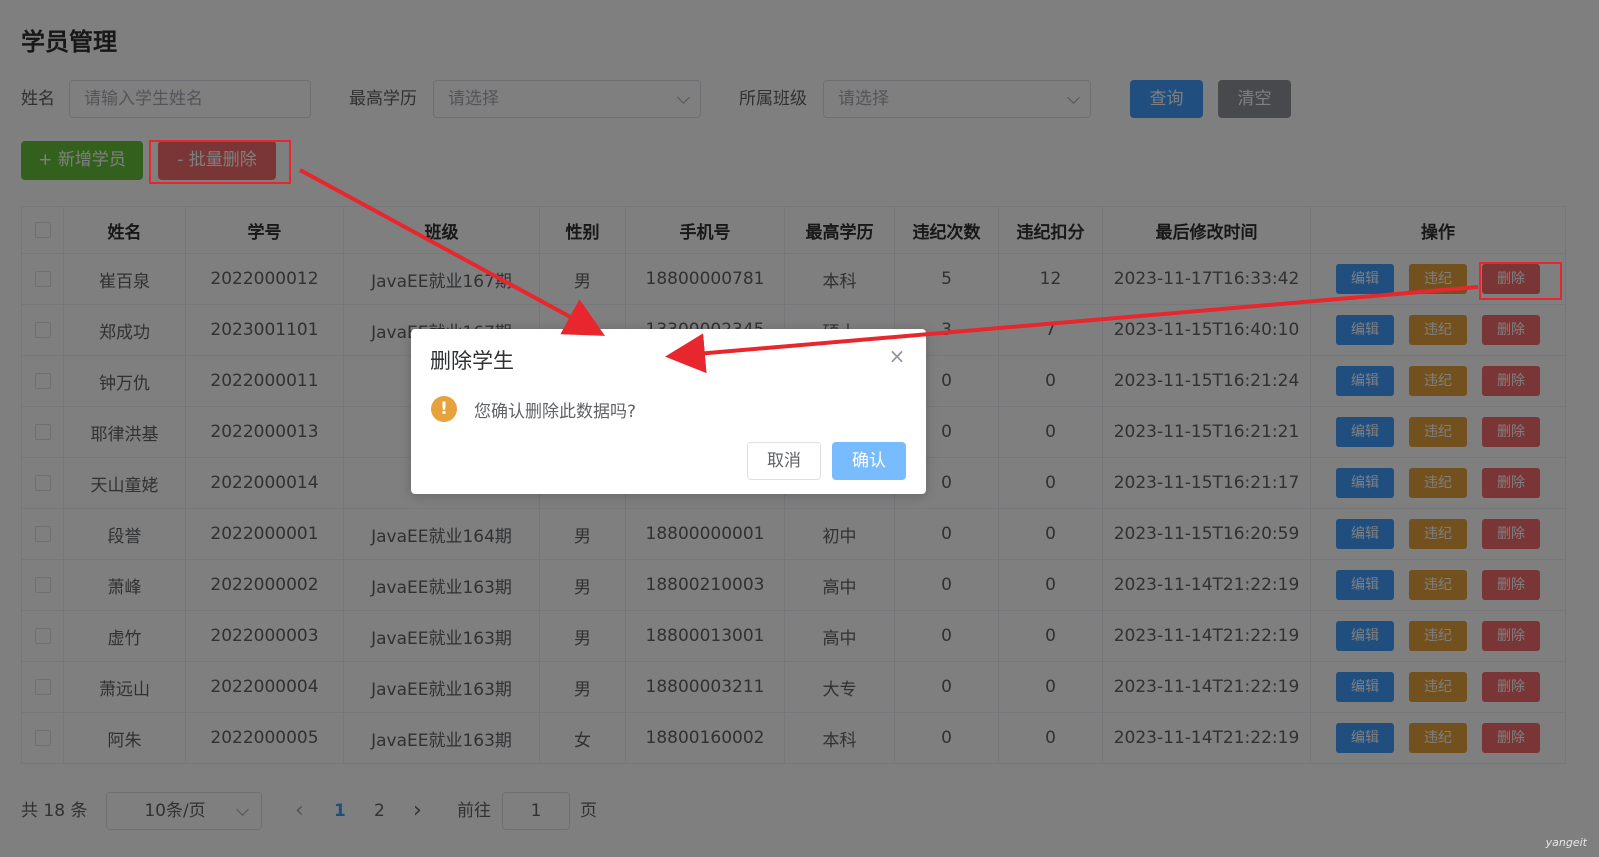 This screenshot has height=857, width=1599. I want to click on confirm-button: 确认, so click(869, 461).